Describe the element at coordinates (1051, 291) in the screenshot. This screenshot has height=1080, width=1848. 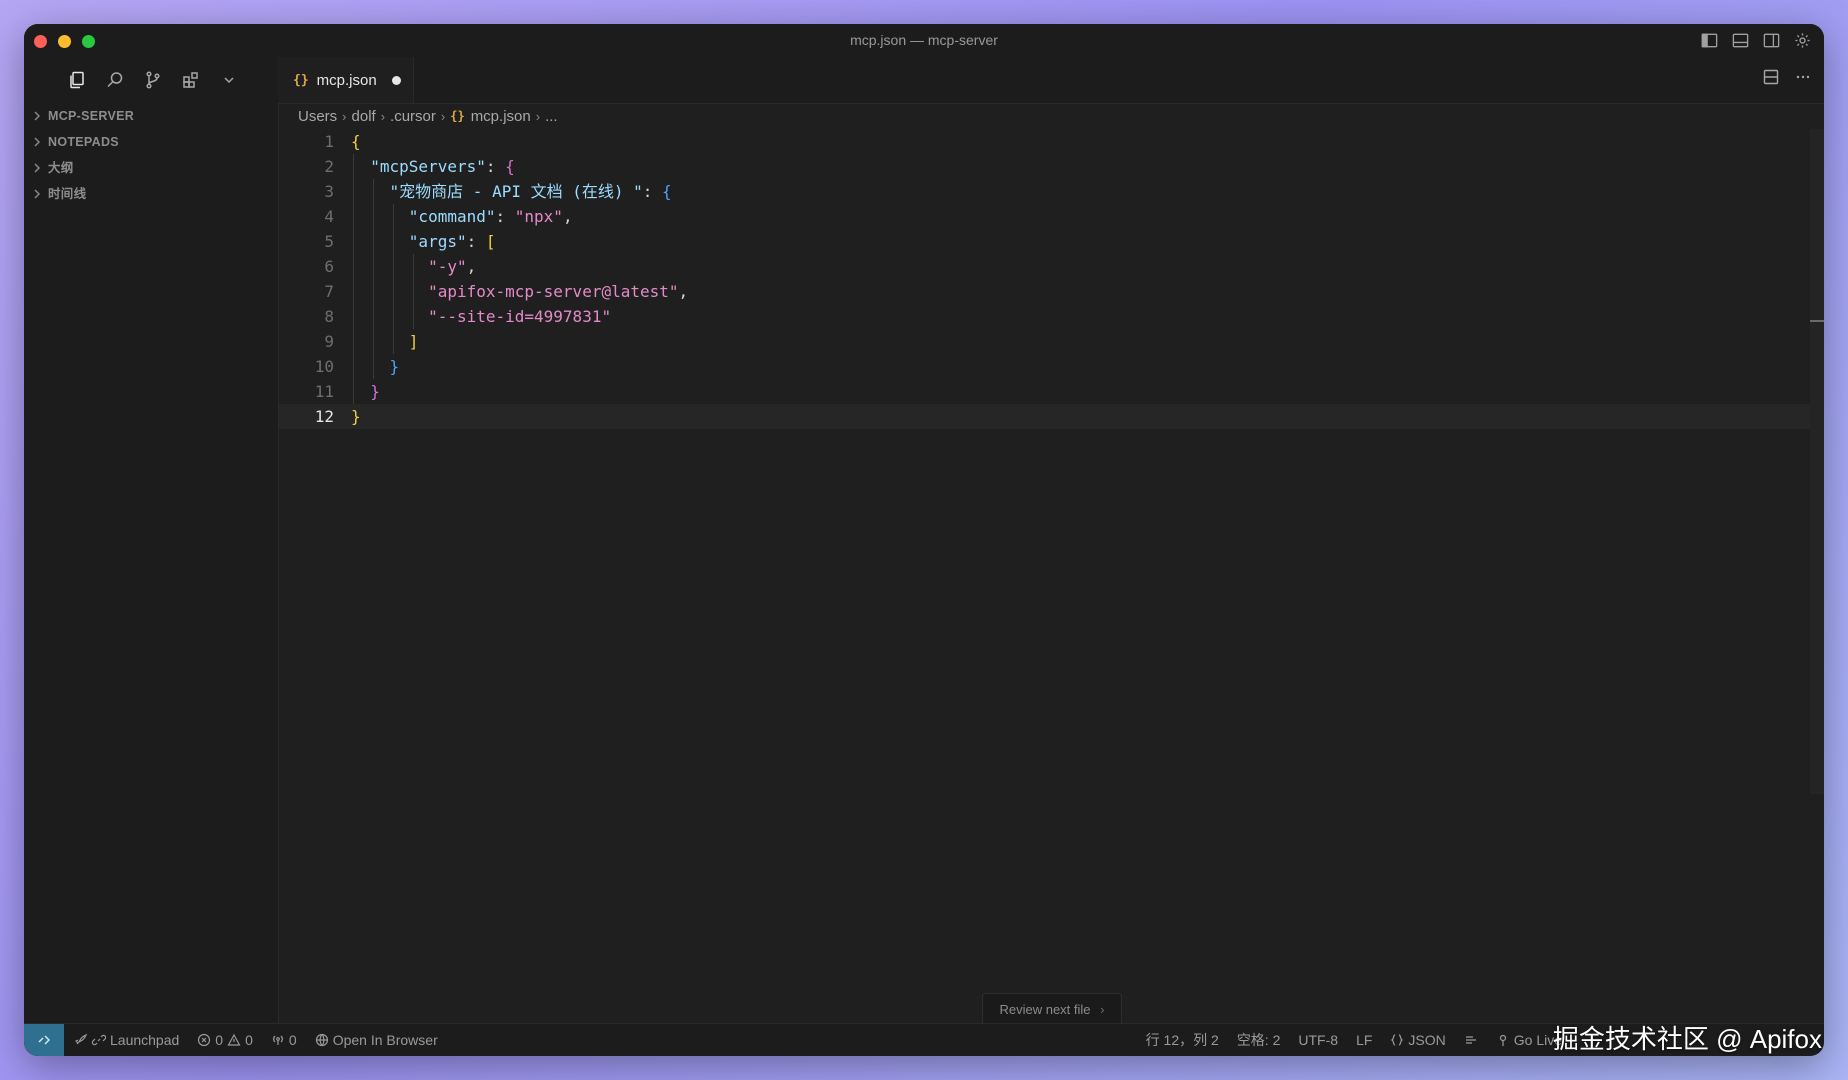
I see `code-line: 7 "apifox-mcp-server@latest",` at that location.